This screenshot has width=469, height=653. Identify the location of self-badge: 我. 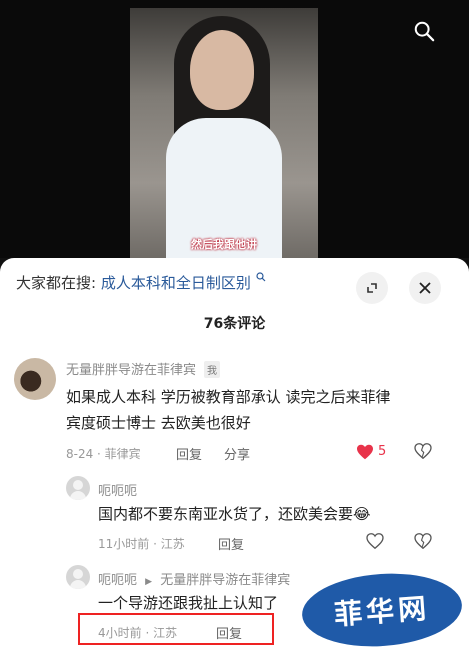
(212, 369).